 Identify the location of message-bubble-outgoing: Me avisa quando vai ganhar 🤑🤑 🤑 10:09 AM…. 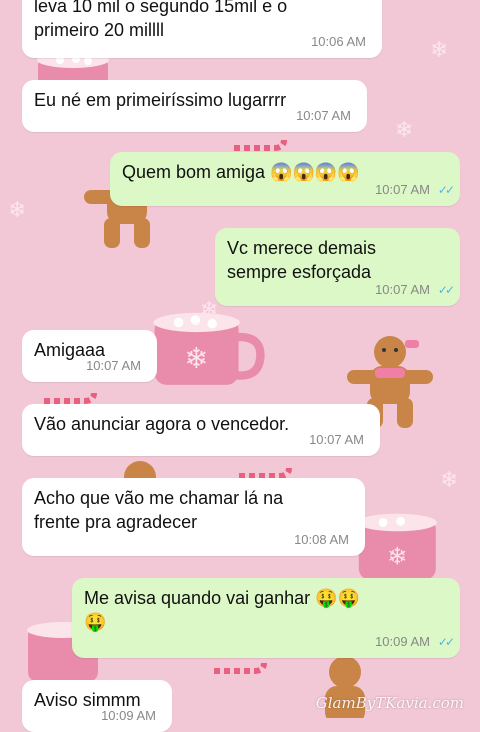
(266, 618).